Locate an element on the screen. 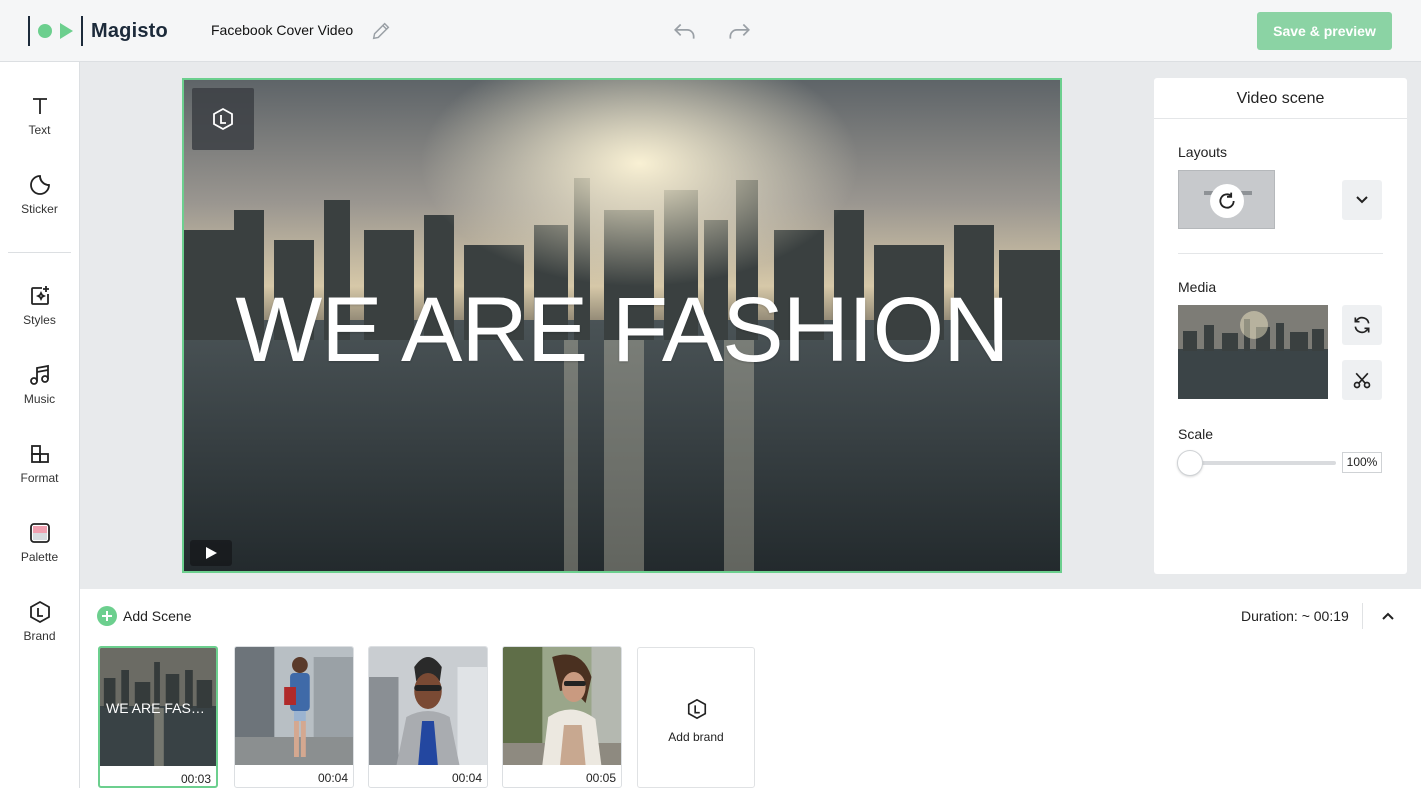 The image size is (1421, 788). tool-text: Text is located at coordinates (39, 124).